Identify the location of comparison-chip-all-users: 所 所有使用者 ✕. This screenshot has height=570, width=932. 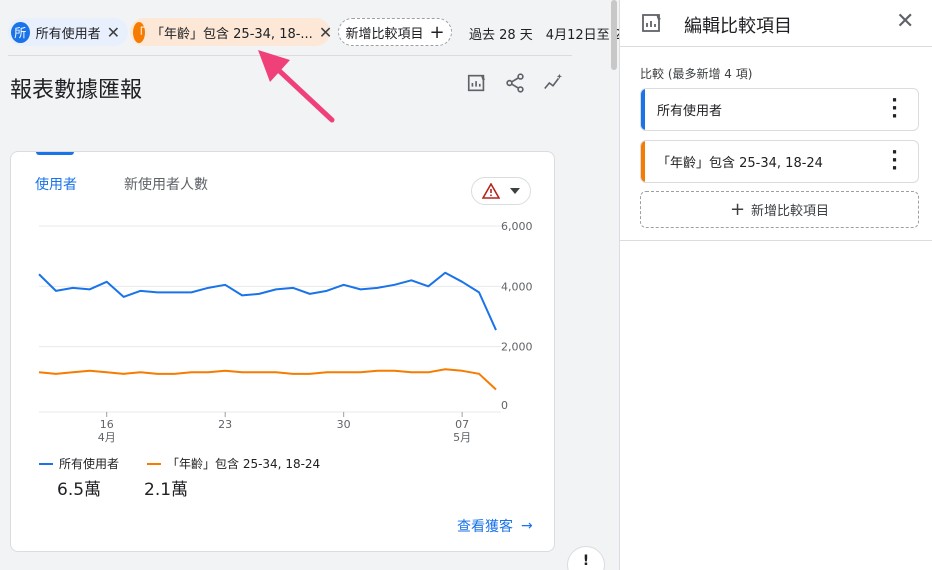
(68, 32).